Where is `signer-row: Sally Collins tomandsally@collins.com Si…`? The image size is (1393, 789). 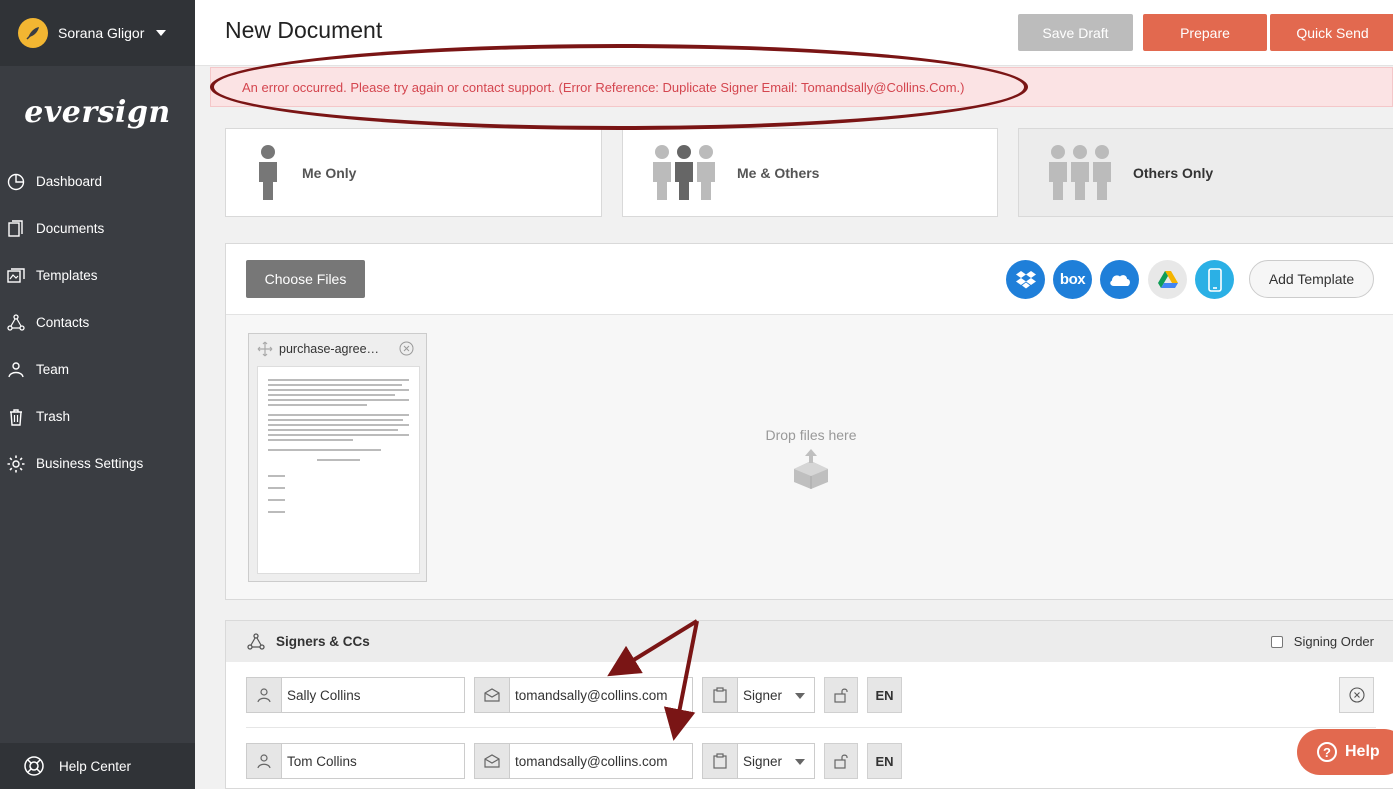
signer-row: Sally Collins tomandsally@collins.com Si… is located at coordinates (811, 695).